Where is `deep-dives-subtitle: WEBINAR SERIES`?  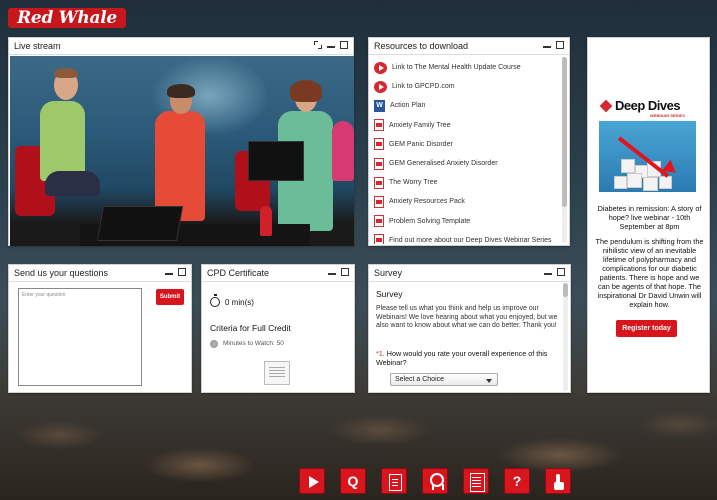 deep-dives-subtitle: WEBINAR SERIES is located at coordinates (667, 115).